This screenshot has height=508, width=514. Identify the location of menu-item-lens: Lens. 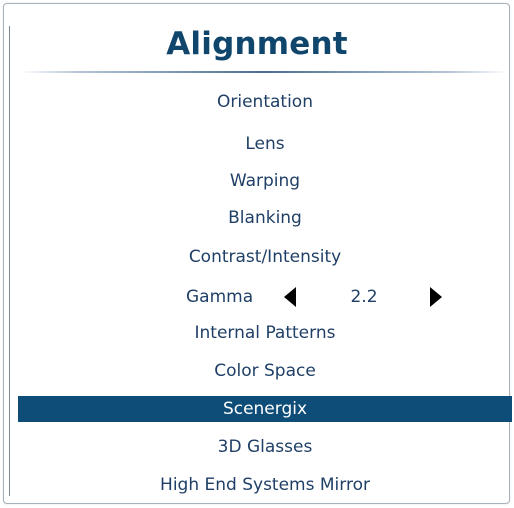
(265, 144).